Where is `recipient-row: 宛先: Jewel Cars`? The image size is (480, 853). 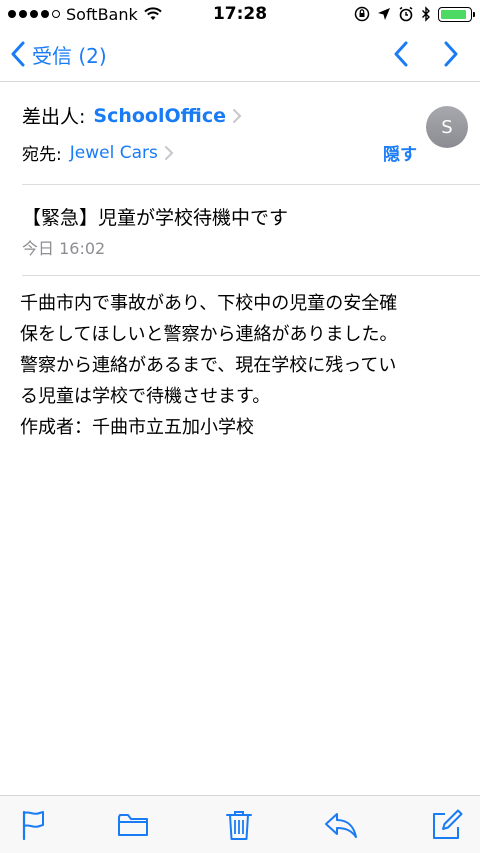 recipient-row: 宛先: Jewel Cars is located at coordinates (98, 152).